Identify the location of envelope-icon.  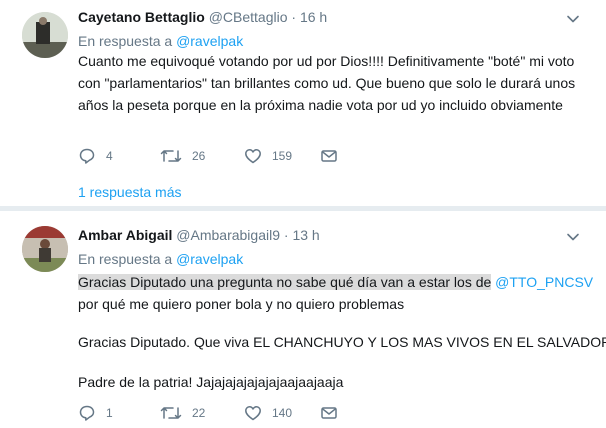
(329, 413).